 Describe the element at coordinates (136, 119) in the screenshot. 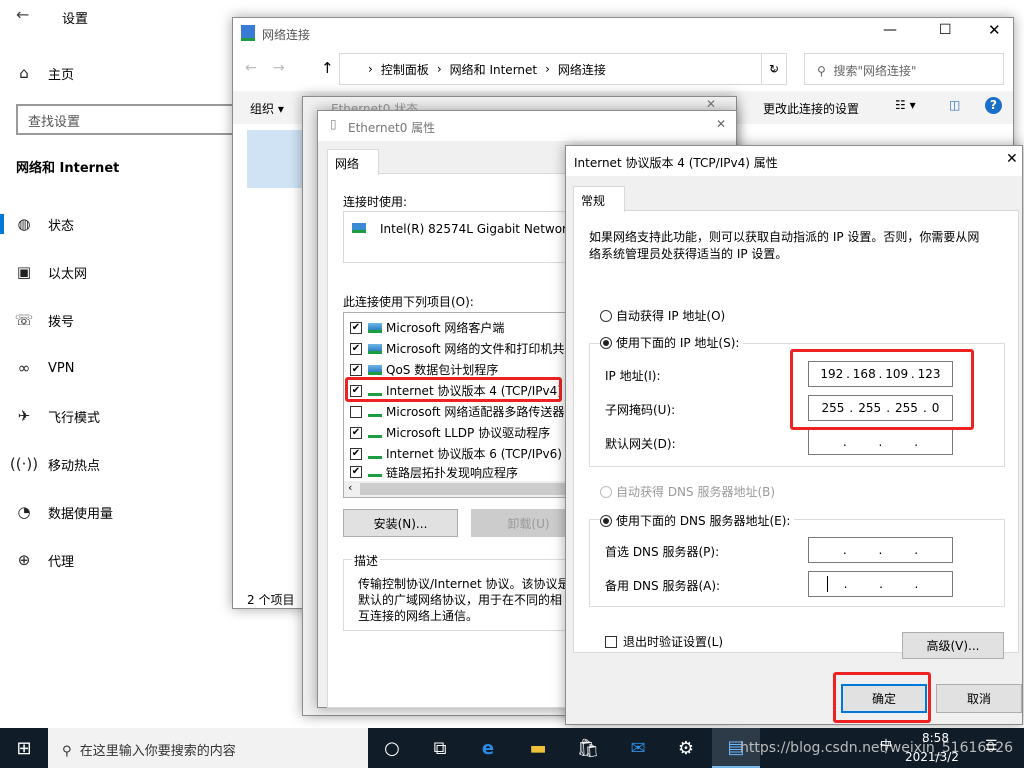

I see `settings-search-input: 查找设置` at that location.